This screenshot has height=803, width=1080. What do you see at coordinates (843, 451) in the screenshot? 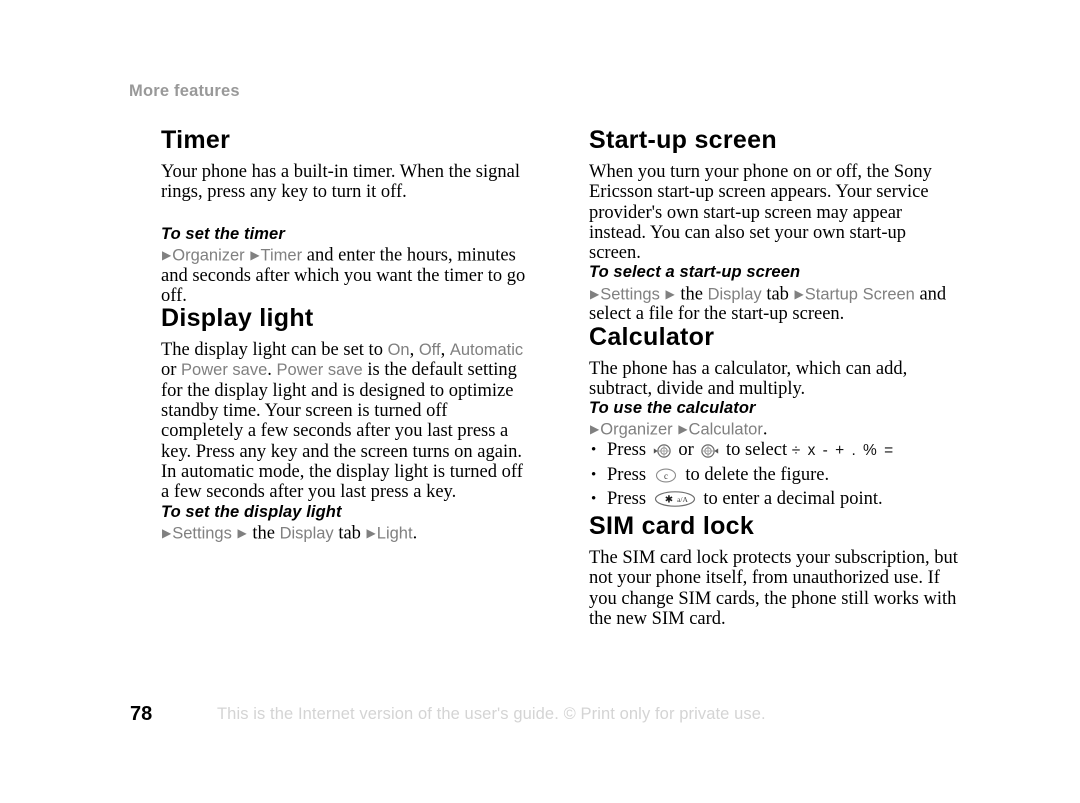
I see `calculator-operators: ÷ x - + . % =` at bounding box center [843, 451].